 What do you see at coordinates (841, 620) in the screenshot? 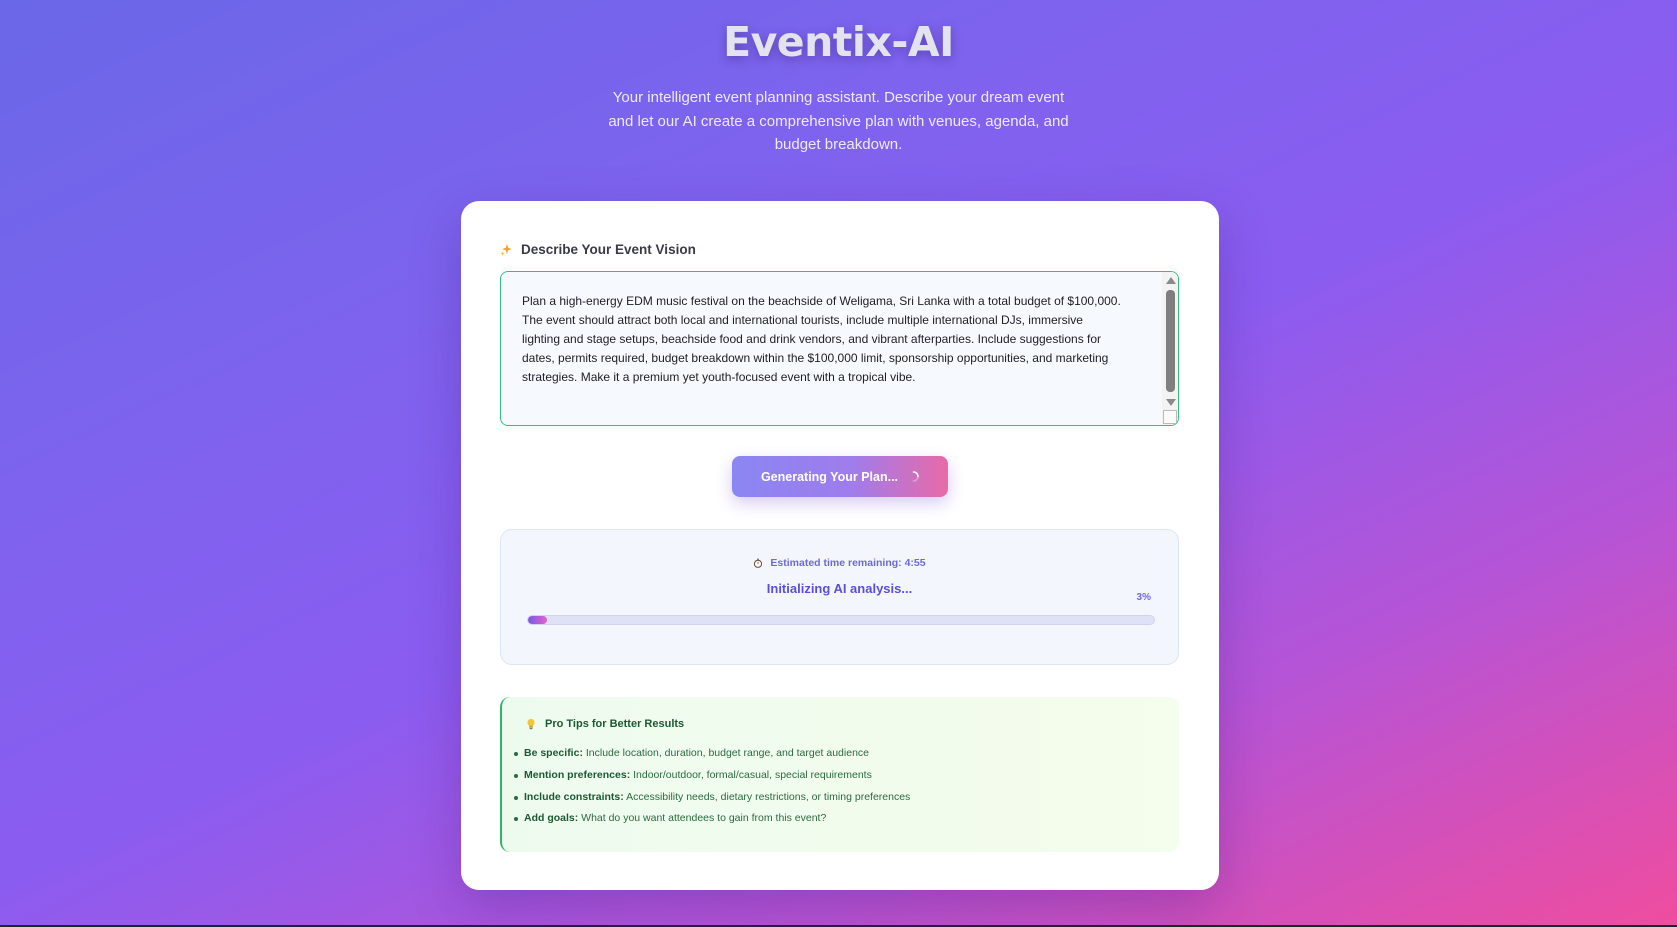
I see `progress-bar` at bounding box center [841, 620].